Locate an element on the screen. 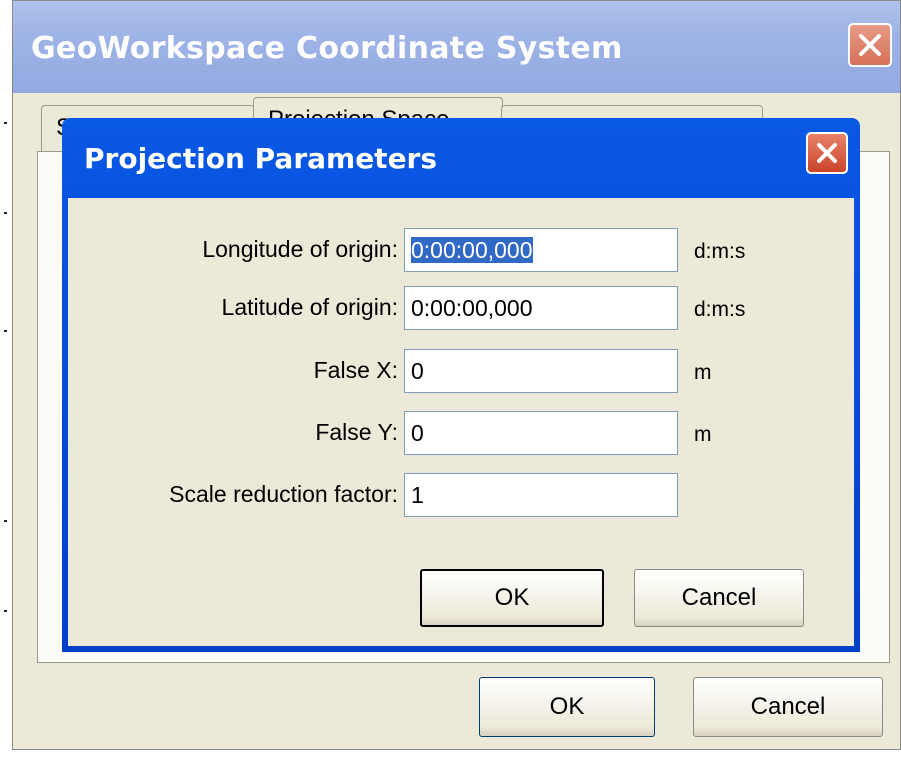 Image resolution: width=901 pixels, height=767 pixels. outer-ok-button: OK is located at coordinates (567, 707).